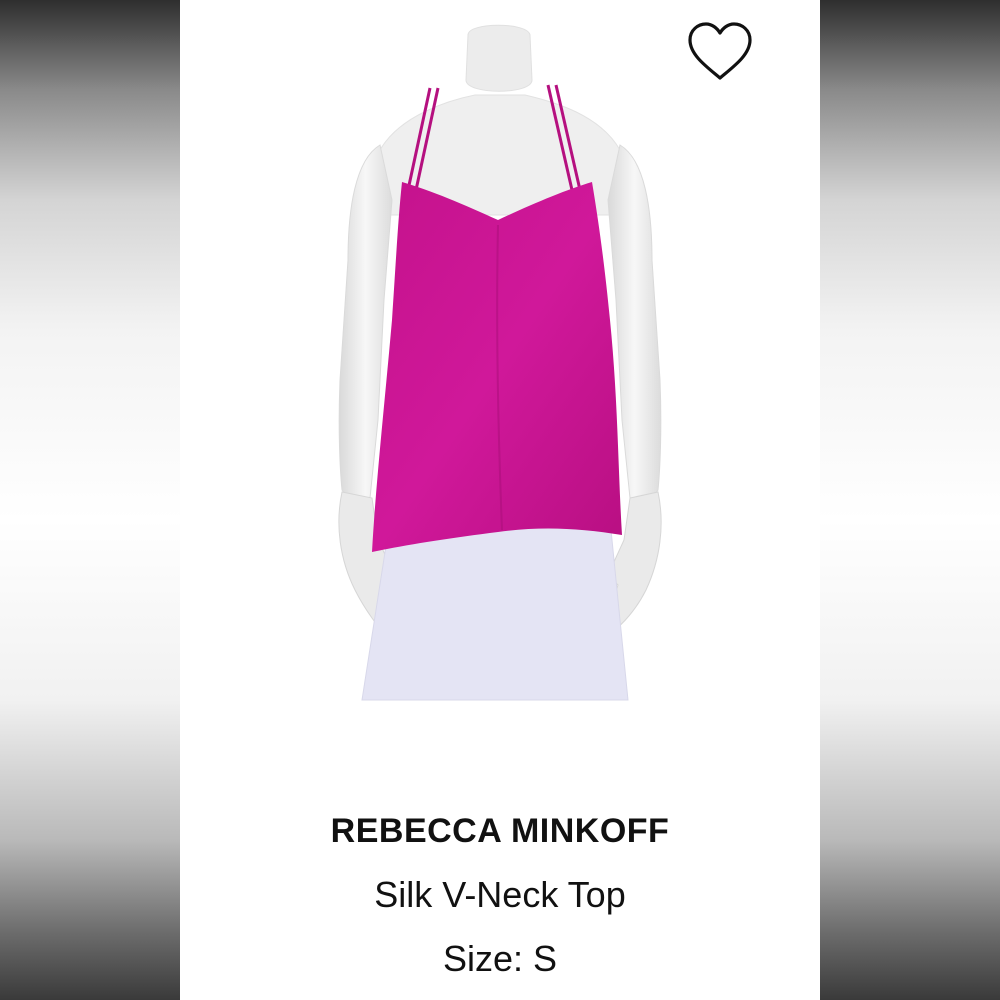  I want to click on size-label: Size: S, so click(500, 958).